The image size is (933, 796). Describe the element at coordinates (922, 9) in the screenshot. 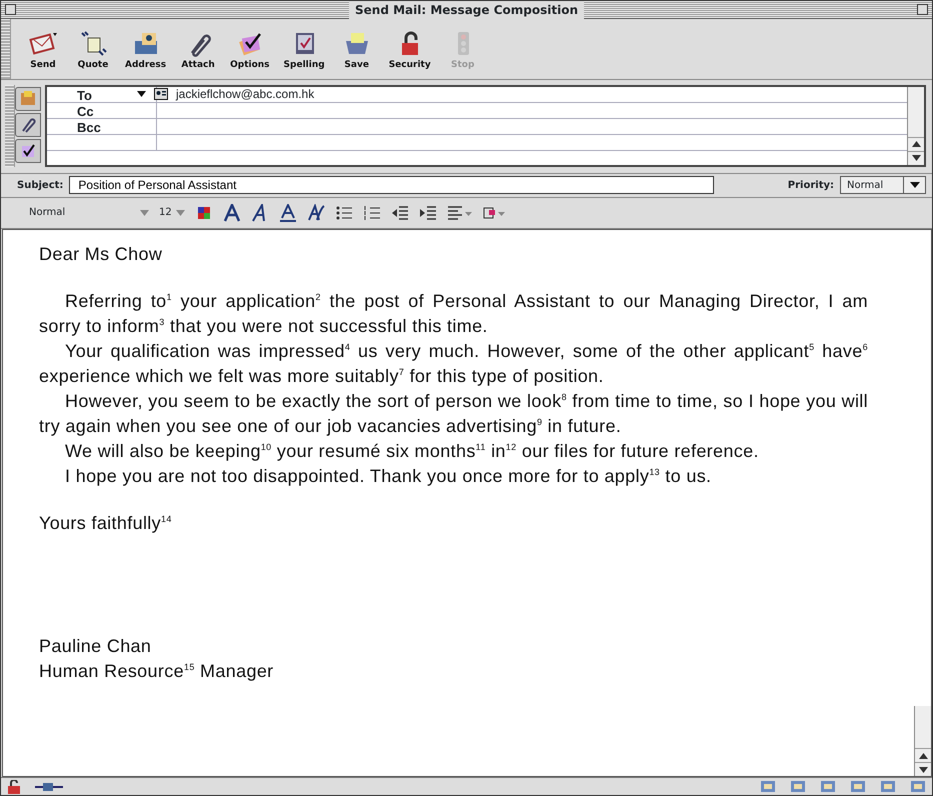

I see `zoom-box` at that location.